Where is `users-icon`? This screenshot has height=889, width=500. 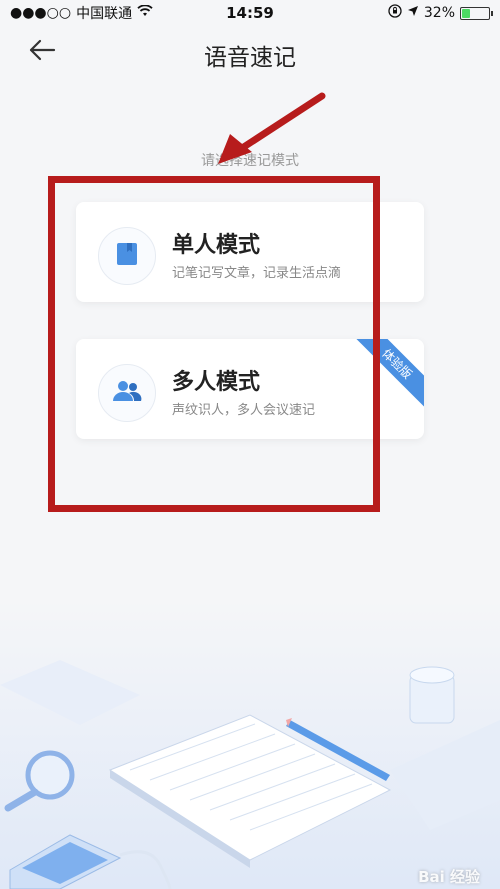 users-icon is located at coordinates (127, 393).